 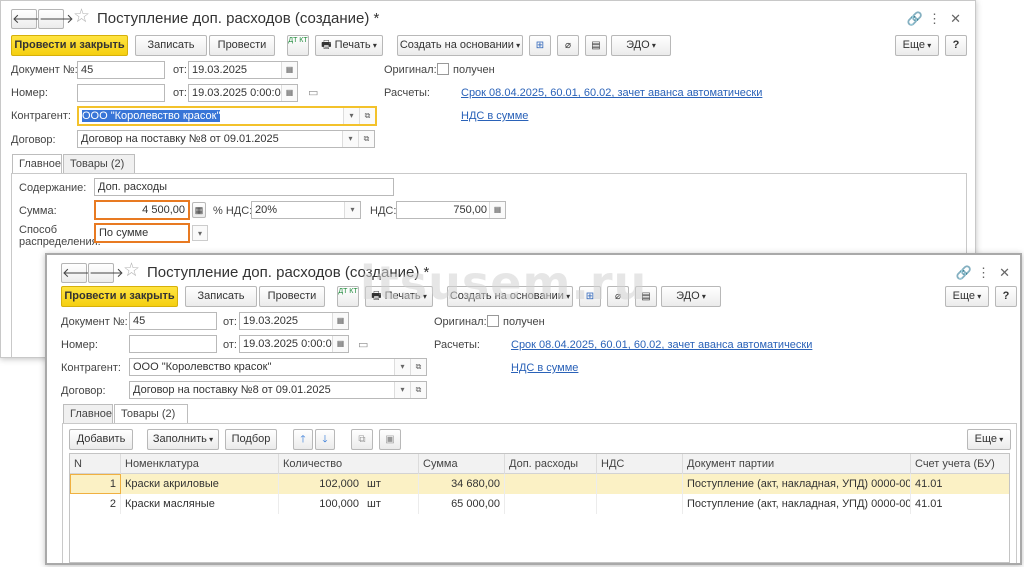 What do you see at coordinates (462, 484) in the screenshot?
I see `sum-cell: 34 680,00` at bounding box center [462, 484].